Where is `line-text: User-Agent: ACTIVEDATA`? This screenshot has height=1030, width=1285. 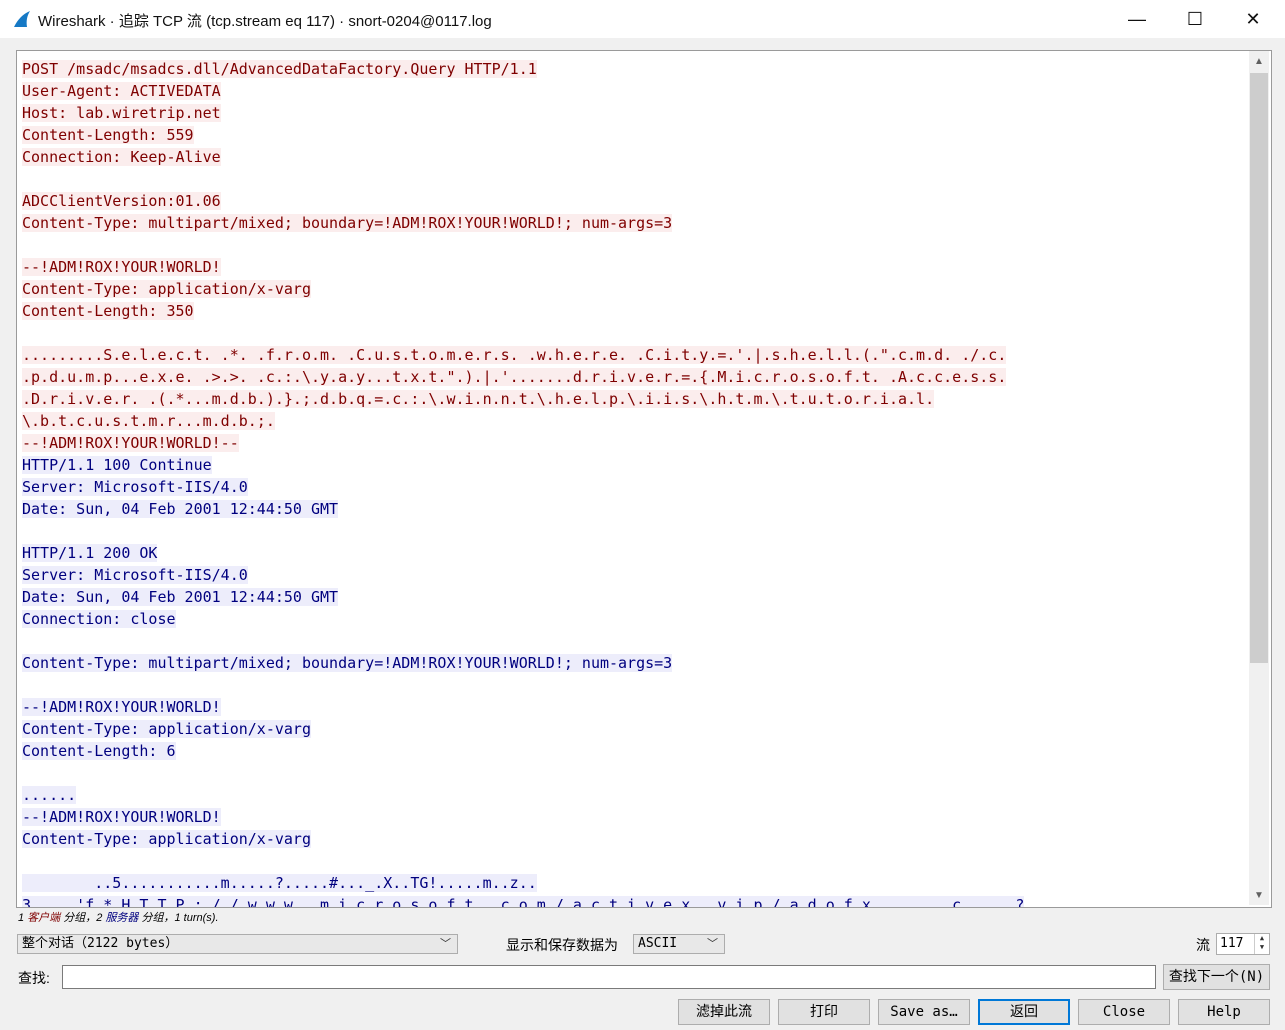 line-text: User-Agent: ACTIVEDATA is located at coordinates (121, 91).